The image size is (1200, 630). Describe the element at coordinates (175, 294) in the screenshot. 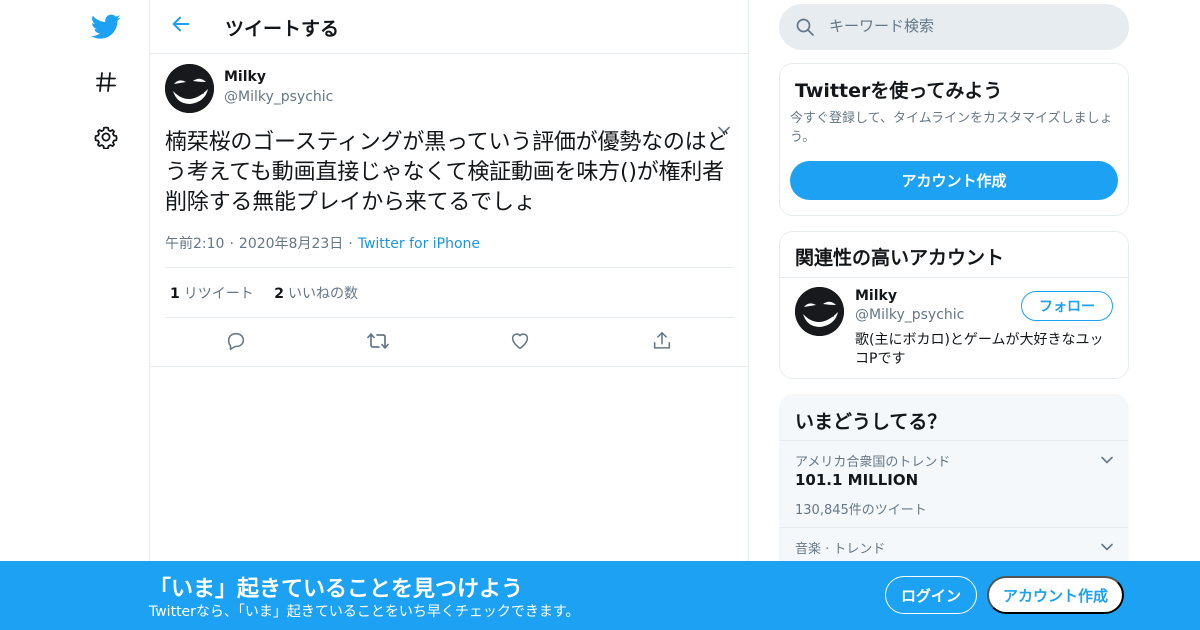

I see `retweet-count: 1` at that location.